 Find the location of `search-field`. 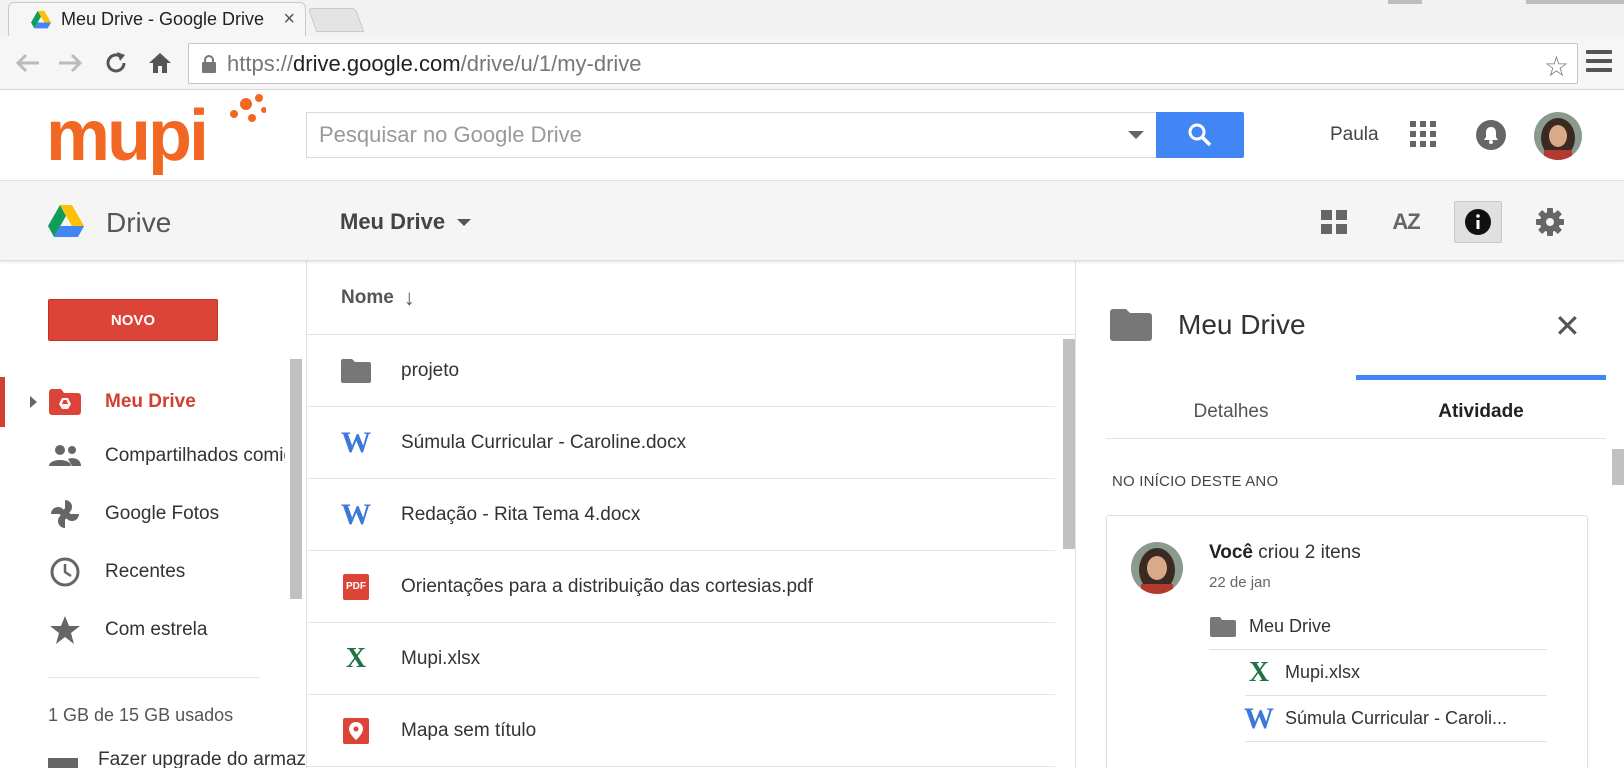

search-field is located at coordinates (731, 135).